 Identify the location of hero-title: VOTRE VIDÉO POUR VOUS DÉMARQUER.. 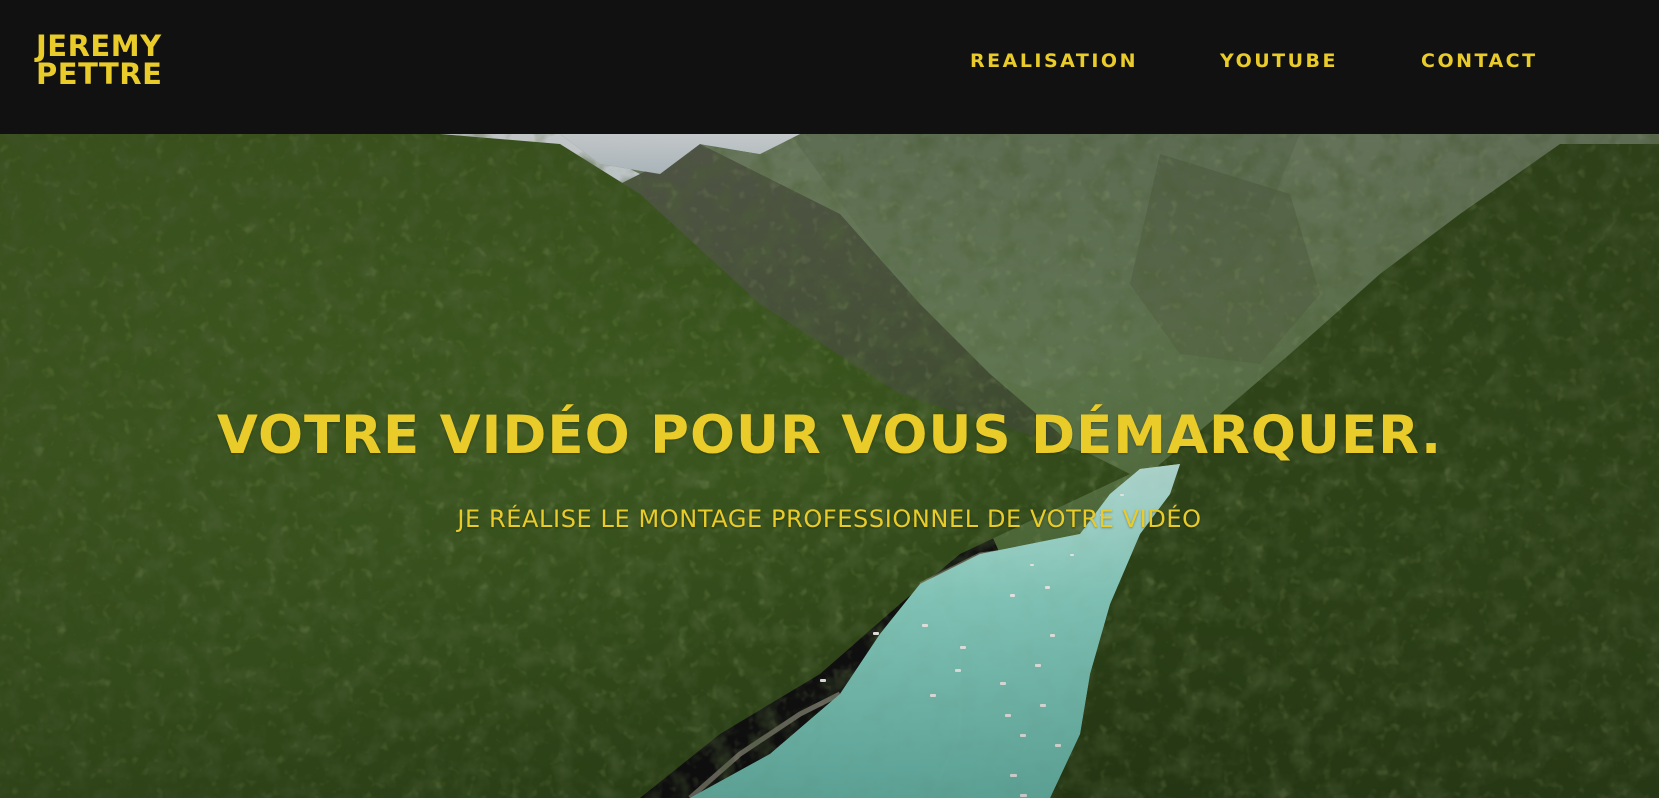
(829, 435).